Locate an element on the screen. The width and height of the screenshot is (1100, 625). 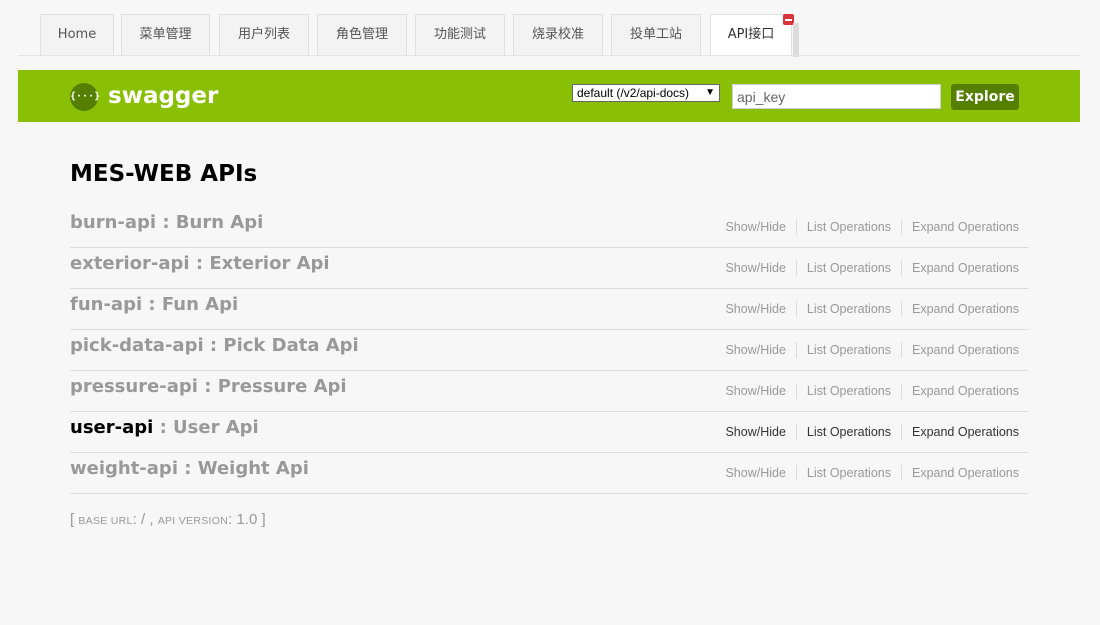
swagger-logo-text: swagger is located at coordinates (163, 96).